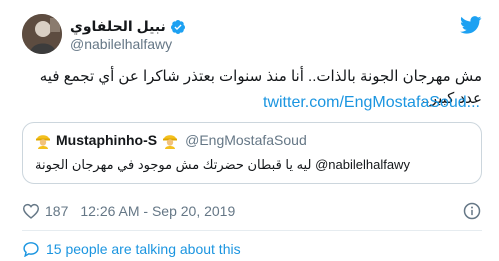  What do you see at coordinates (157, 211) in the screenshot?
I see `tweet-timestamp: 12:26 AM - Sep 20, 2019` at bounding box center [157, 211].